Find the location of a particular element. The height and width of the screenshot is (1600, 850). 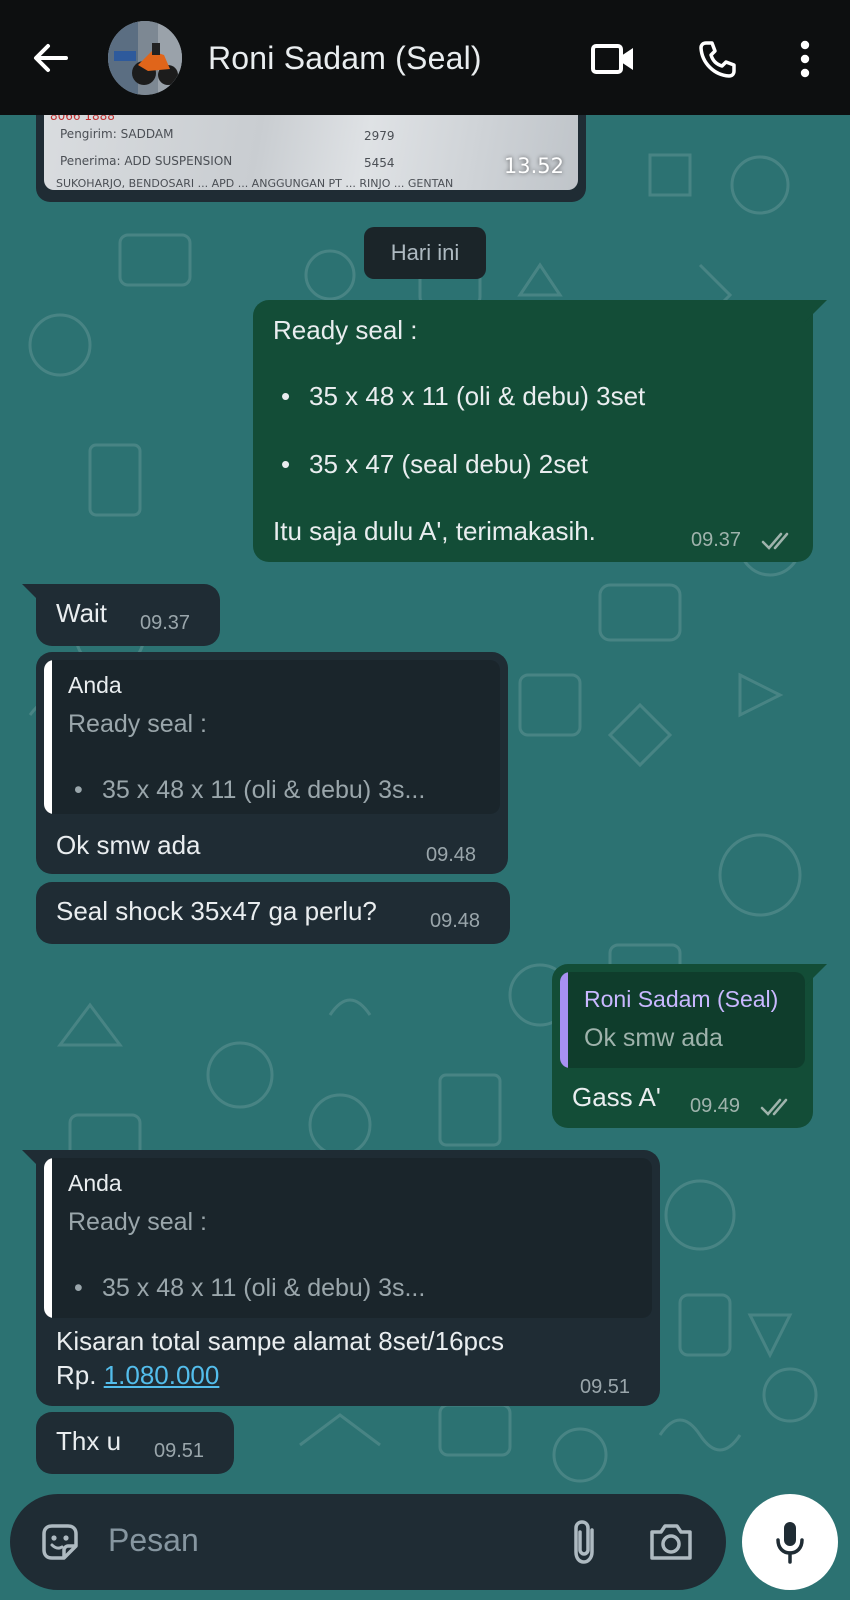

incoming-message: Seal shock 35x47 ga perlu? 09.48 is located at coordinates (273, 913).